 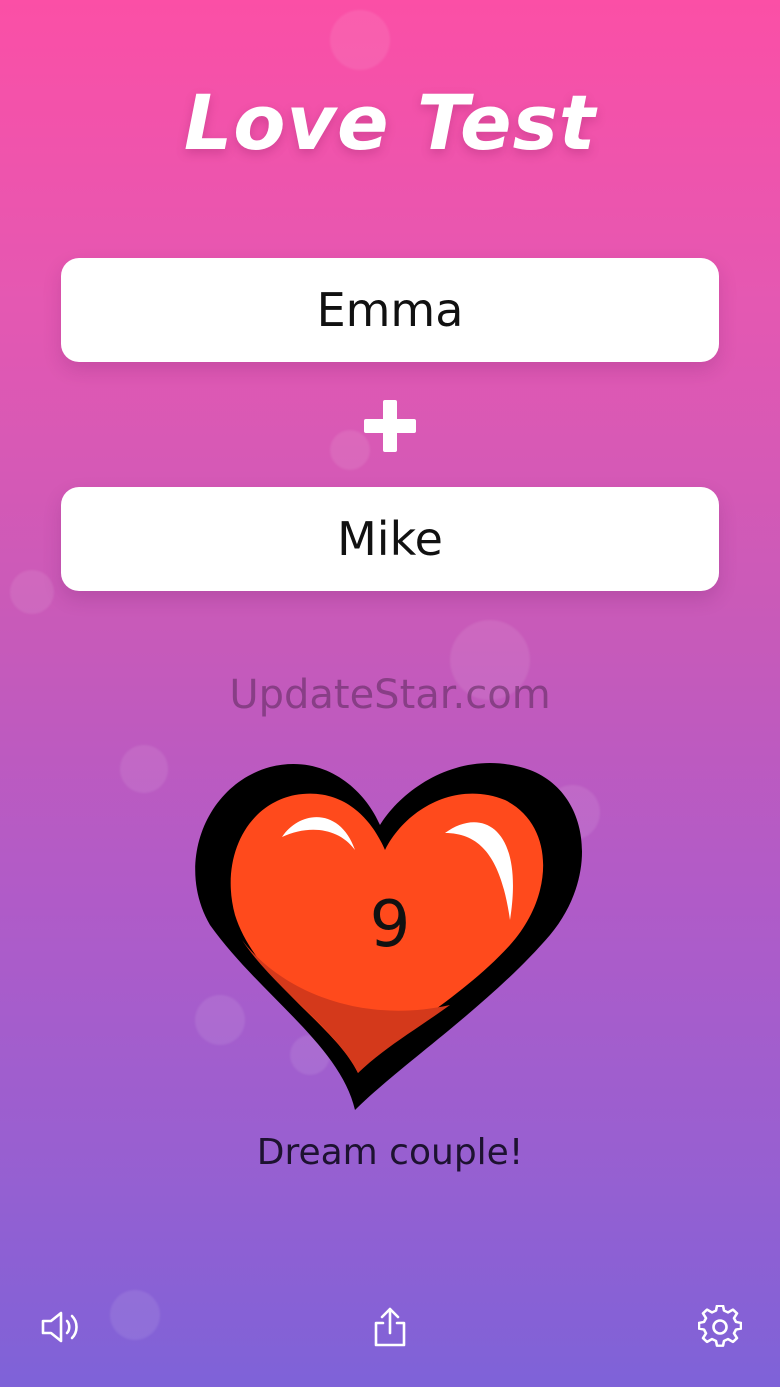 I want to click on speaker-icon, so click(x=60, y=1327).